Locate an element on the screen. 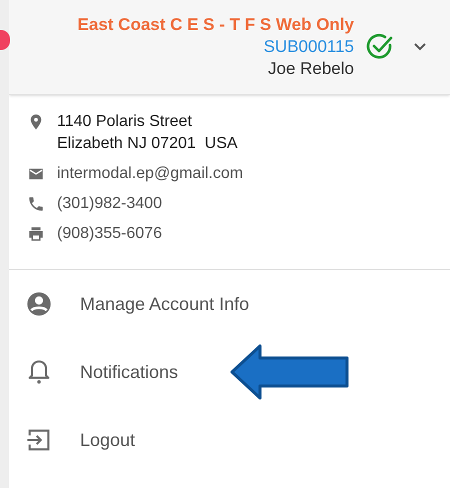 The width and height of the screenshot is (450, 488). account-id: SUB000115 is located at coordinates (309, 47).